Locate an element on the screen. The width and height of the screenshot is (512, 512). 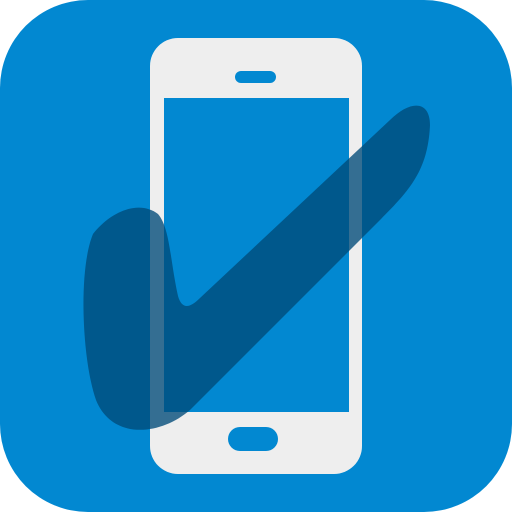
phone-speaker-slot is located at coordinates (255, 77).